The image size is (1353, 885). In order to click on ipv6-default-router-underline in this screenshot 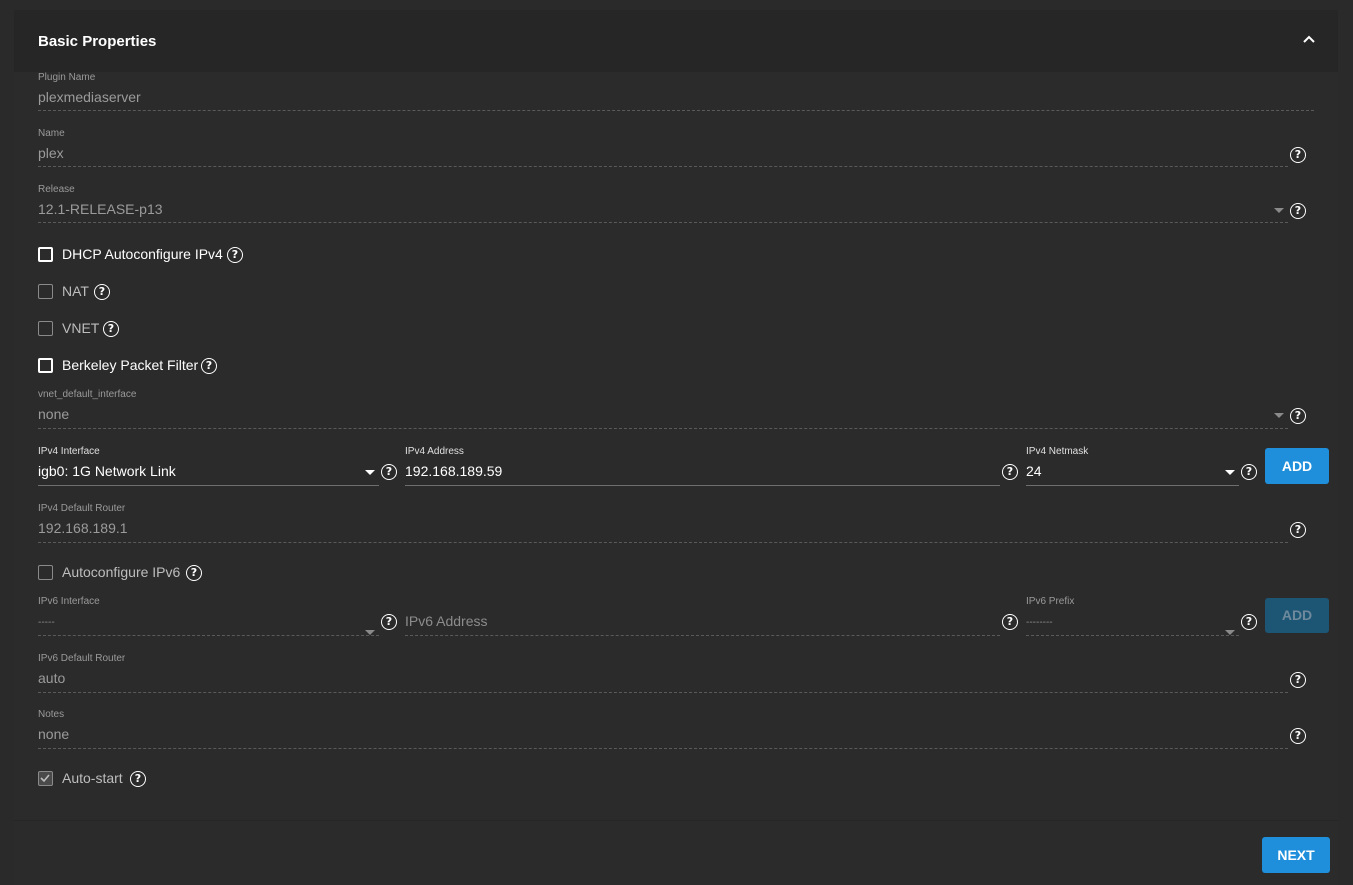, I will do `click(663, 692)`.